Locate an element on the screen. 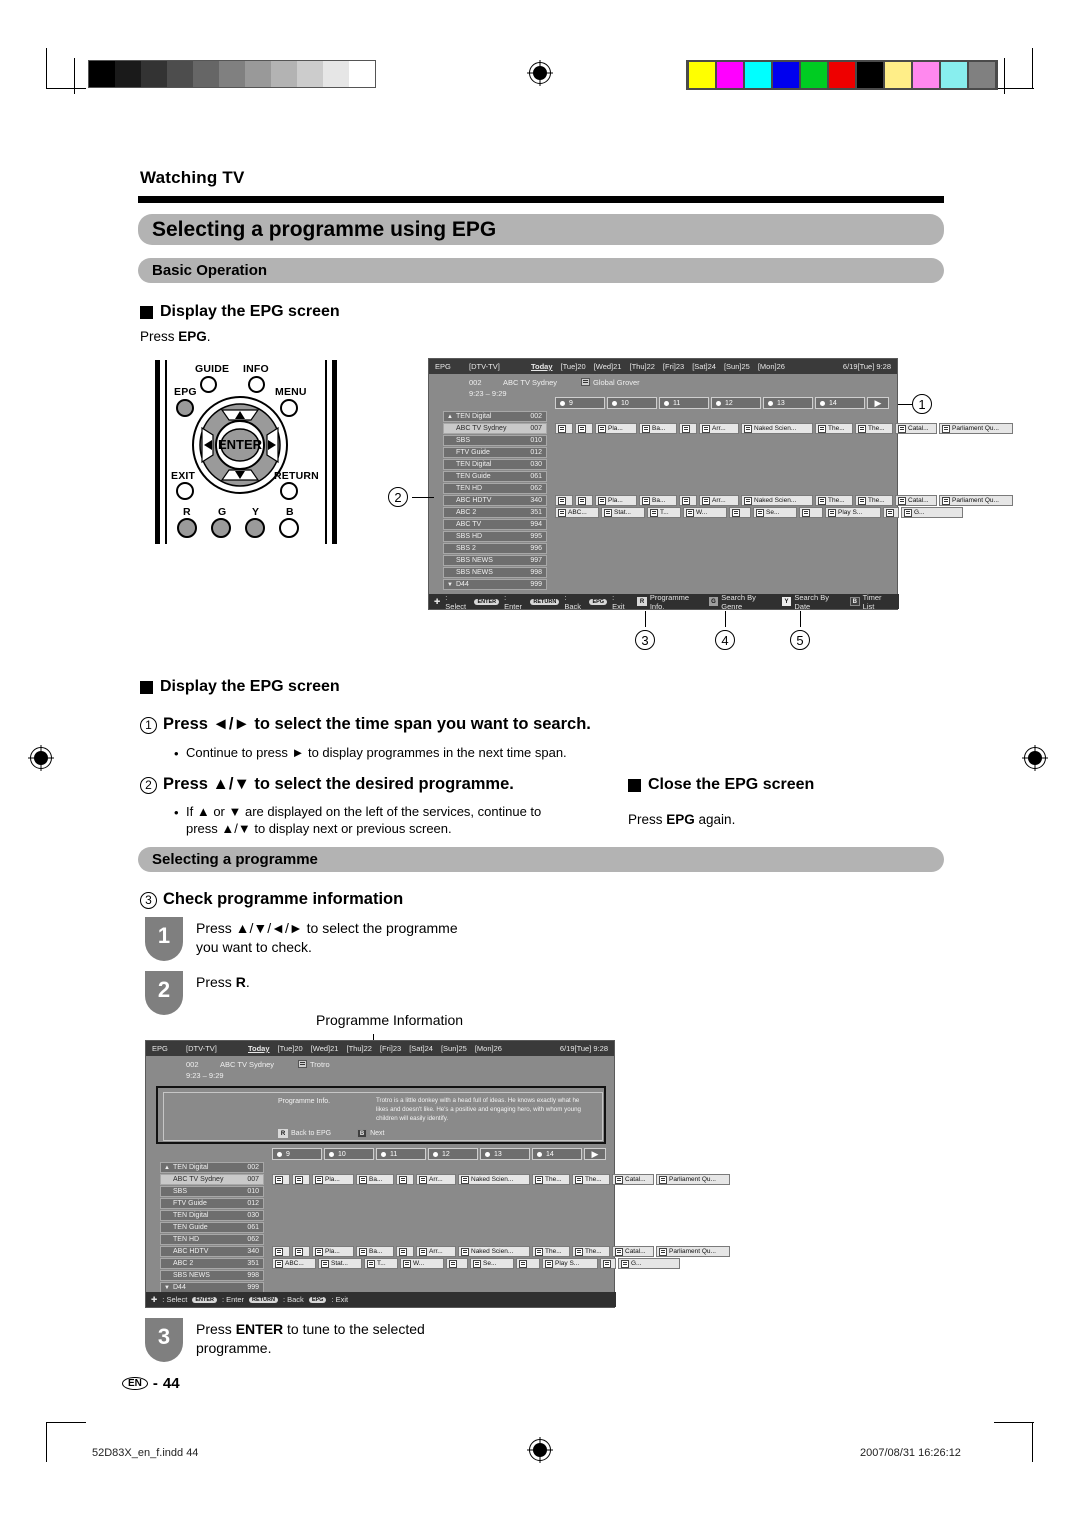  epg-day-thu22: [Thu]22 is located at coordinates (641, 366).